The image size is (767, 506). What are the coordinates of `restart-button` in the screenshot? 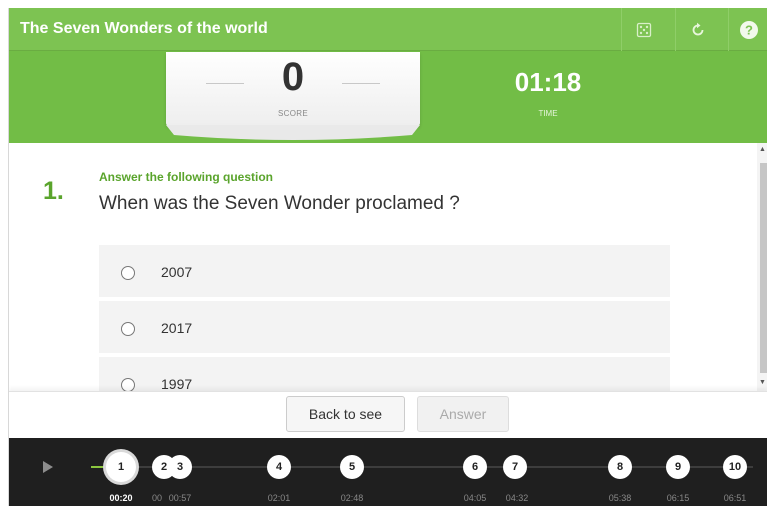 It's located at (697, 29).